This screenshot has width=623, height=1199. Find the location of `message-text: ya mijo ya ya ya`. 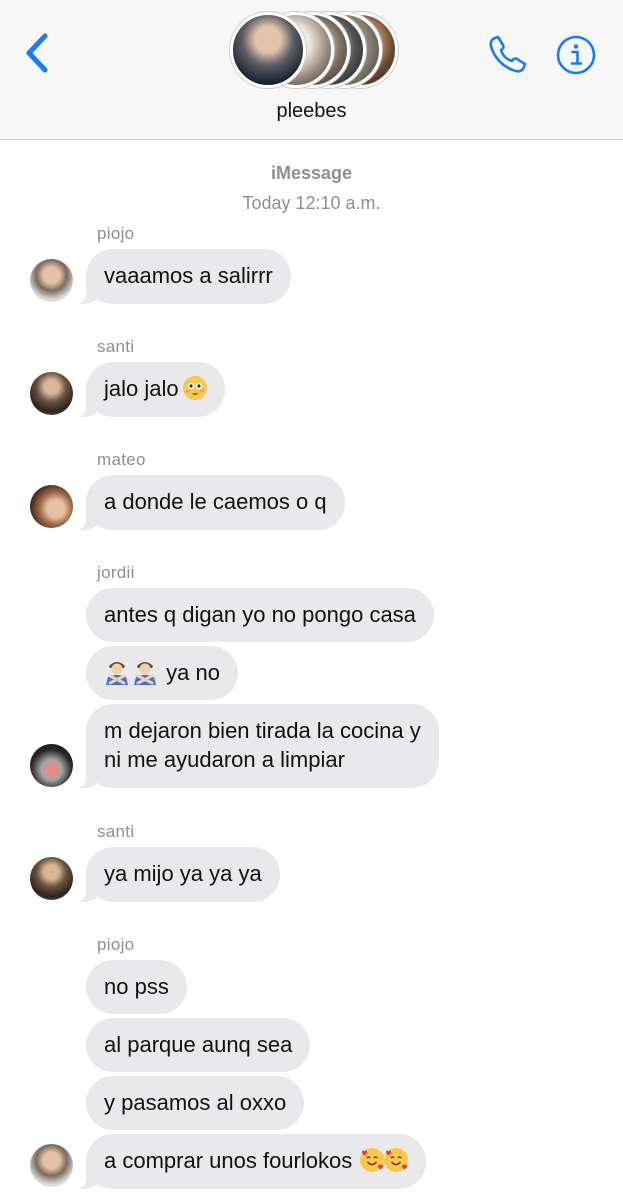

message-text: ya mijo ya ya ya is located at coordinates (183, 873).